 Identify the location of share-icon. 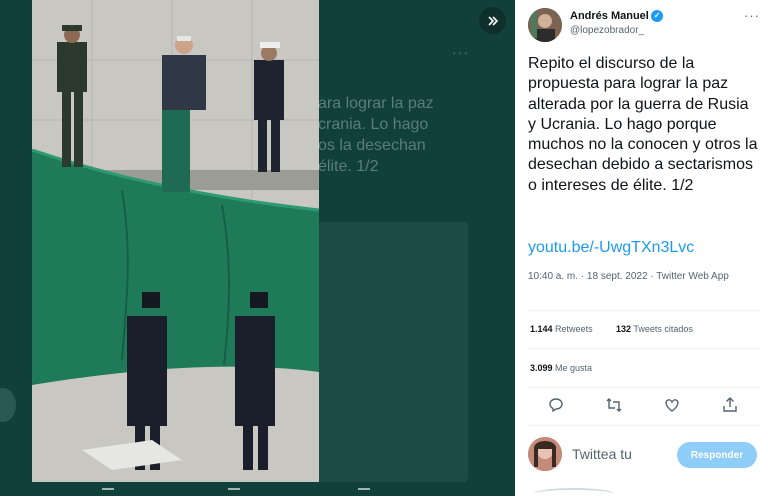
(731, 406).